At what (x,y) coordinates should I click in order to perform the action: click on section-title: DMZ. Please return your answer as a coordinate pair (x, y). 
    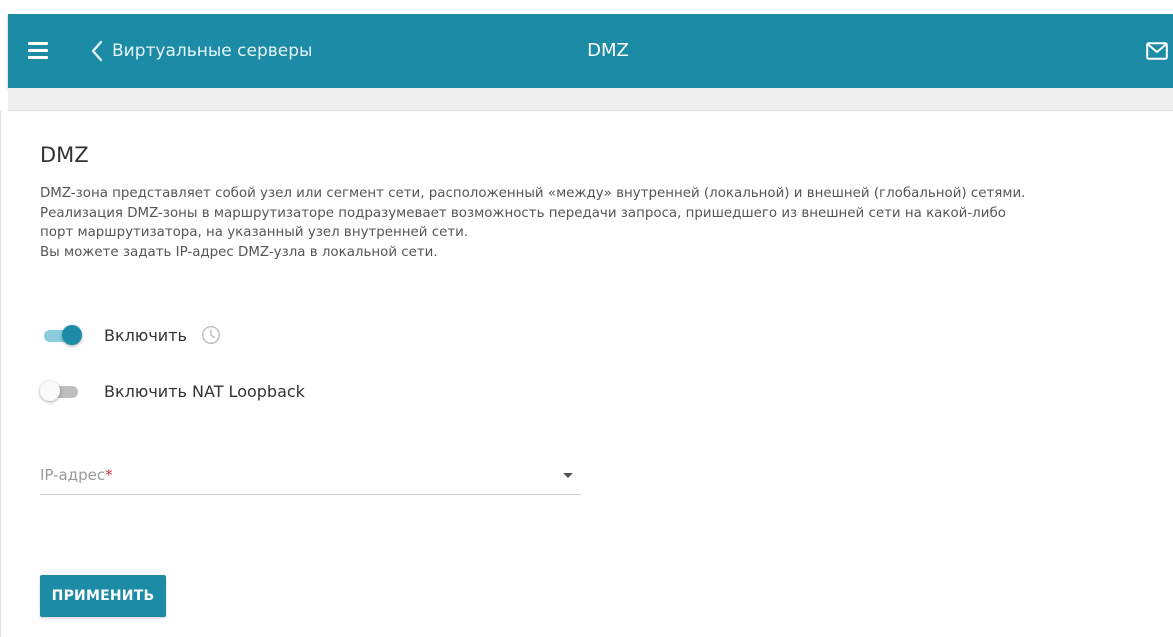
    Looking at the image, I should click on (64, 155).